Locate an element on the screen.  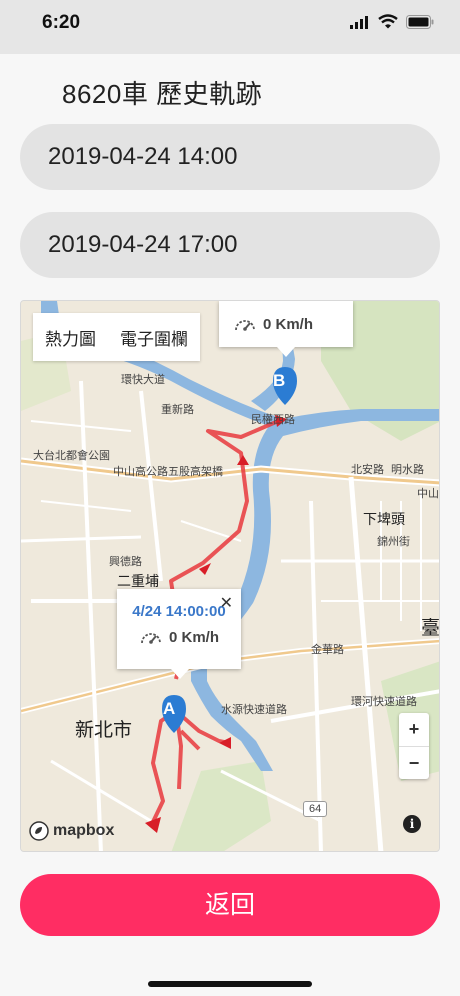
map-label-road12: 中山高公路五股高架橋 is located at coordinates (168, 472).